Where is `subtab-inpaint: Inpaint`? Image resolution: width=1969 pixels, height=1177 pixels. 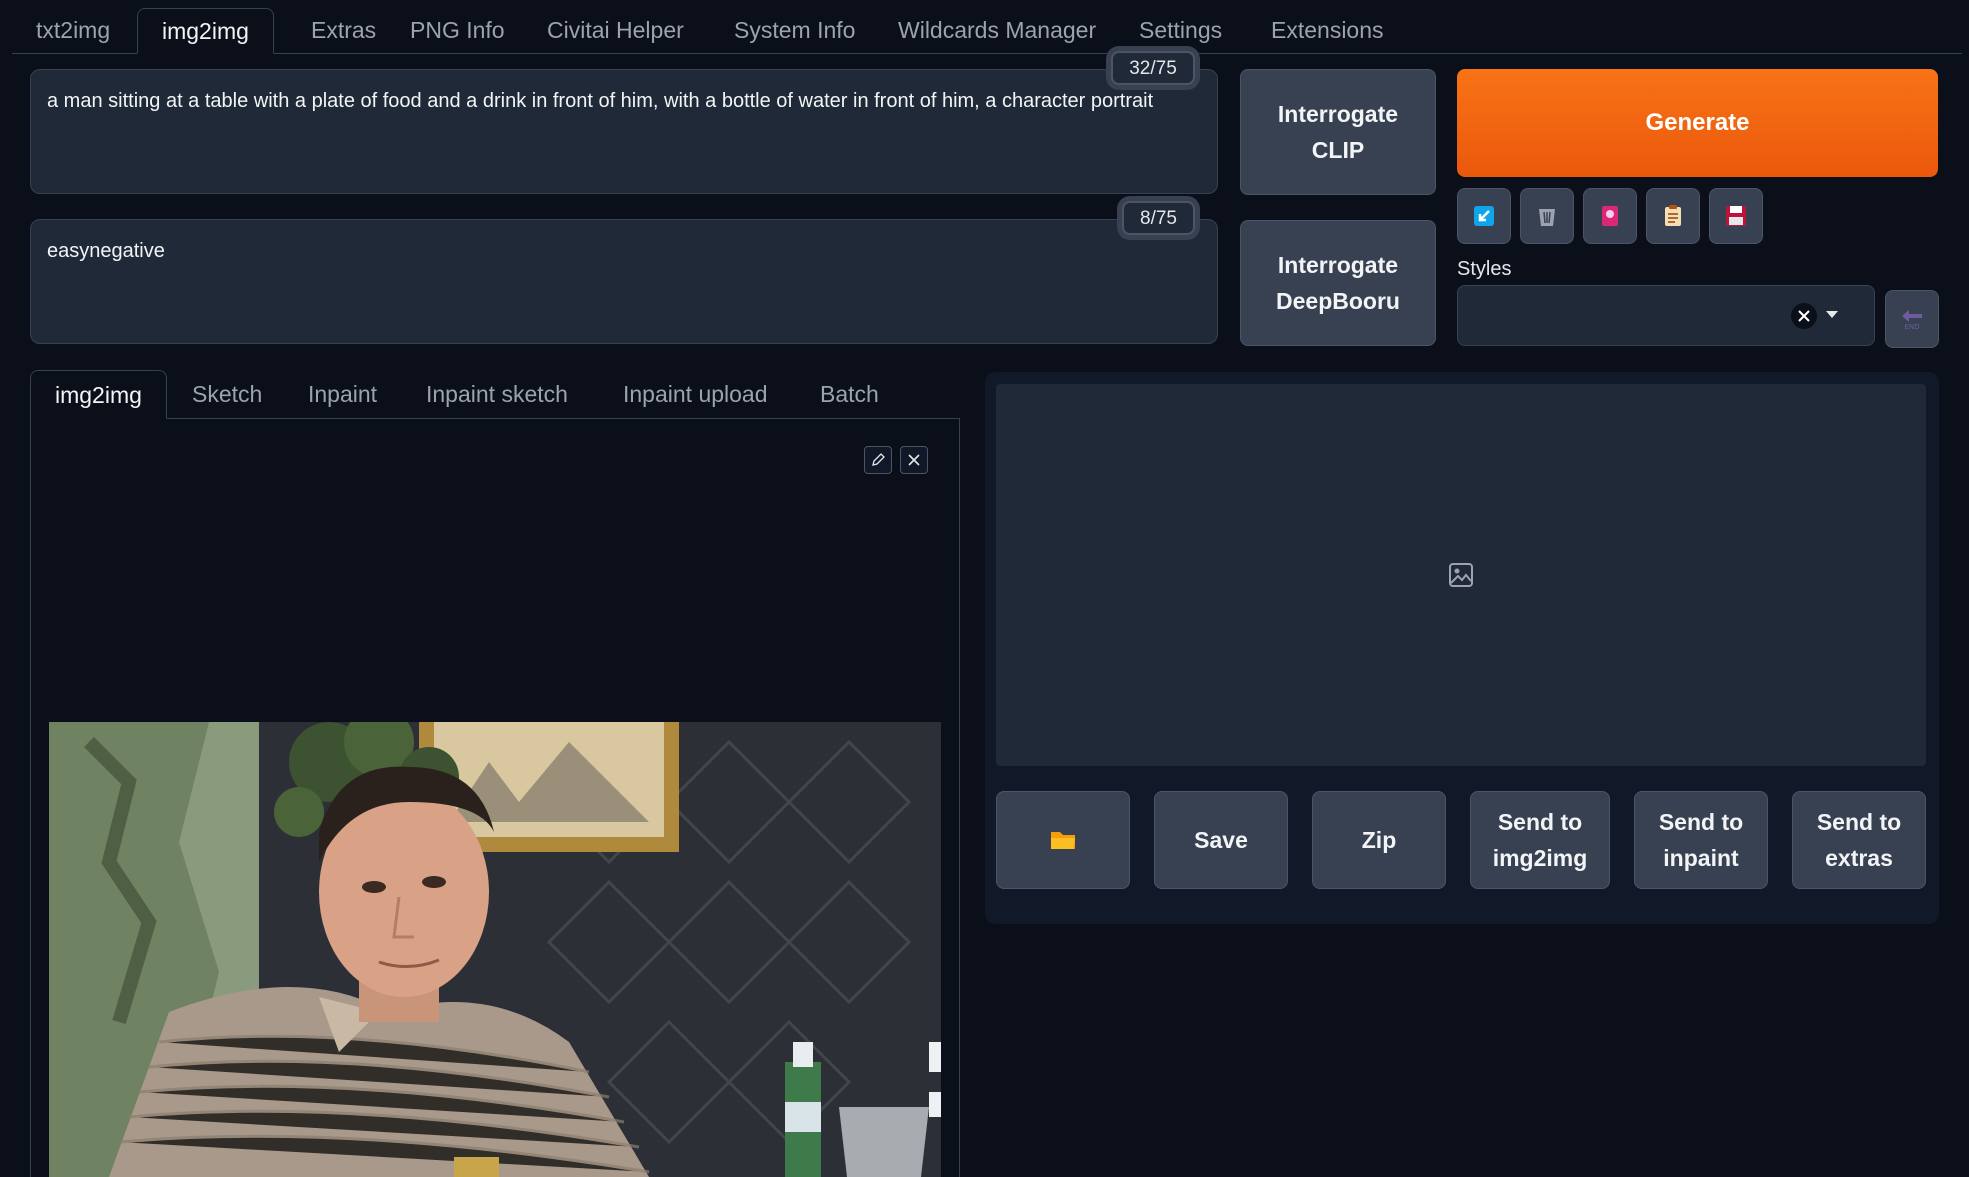 subtab-inpaint: Inpaint is located at coordinates (342, 394).